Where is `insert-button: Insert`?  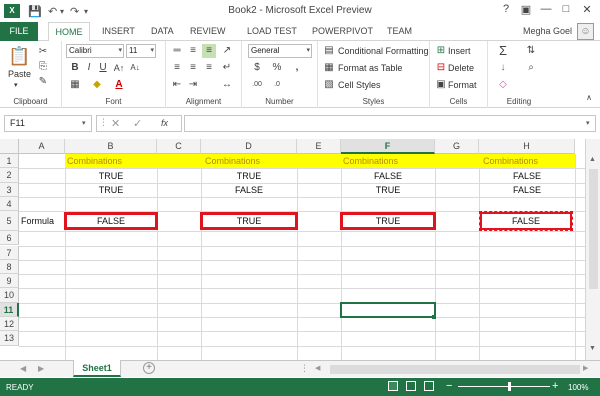 insert-button: Insert is located at coordinates (459, 51).